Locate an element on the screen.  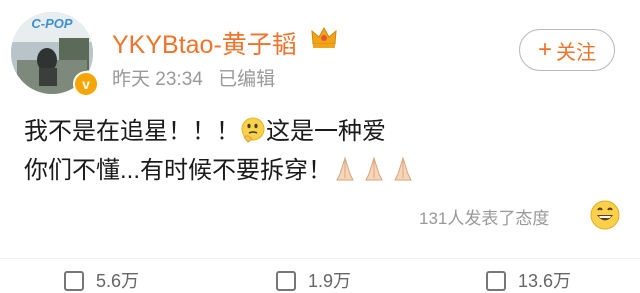
reaction-summary: 131人发表了态度 is located at coordinates (484, 216).